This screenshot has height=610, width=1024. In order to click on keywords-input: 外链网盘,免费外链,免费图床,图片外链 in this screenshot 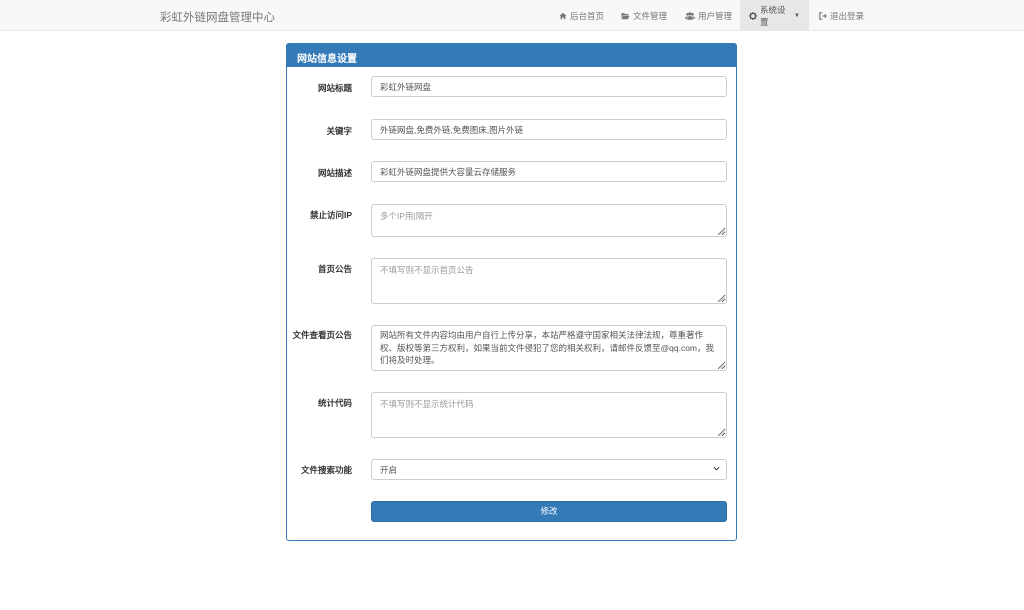, I will do `click(549, 129)`.